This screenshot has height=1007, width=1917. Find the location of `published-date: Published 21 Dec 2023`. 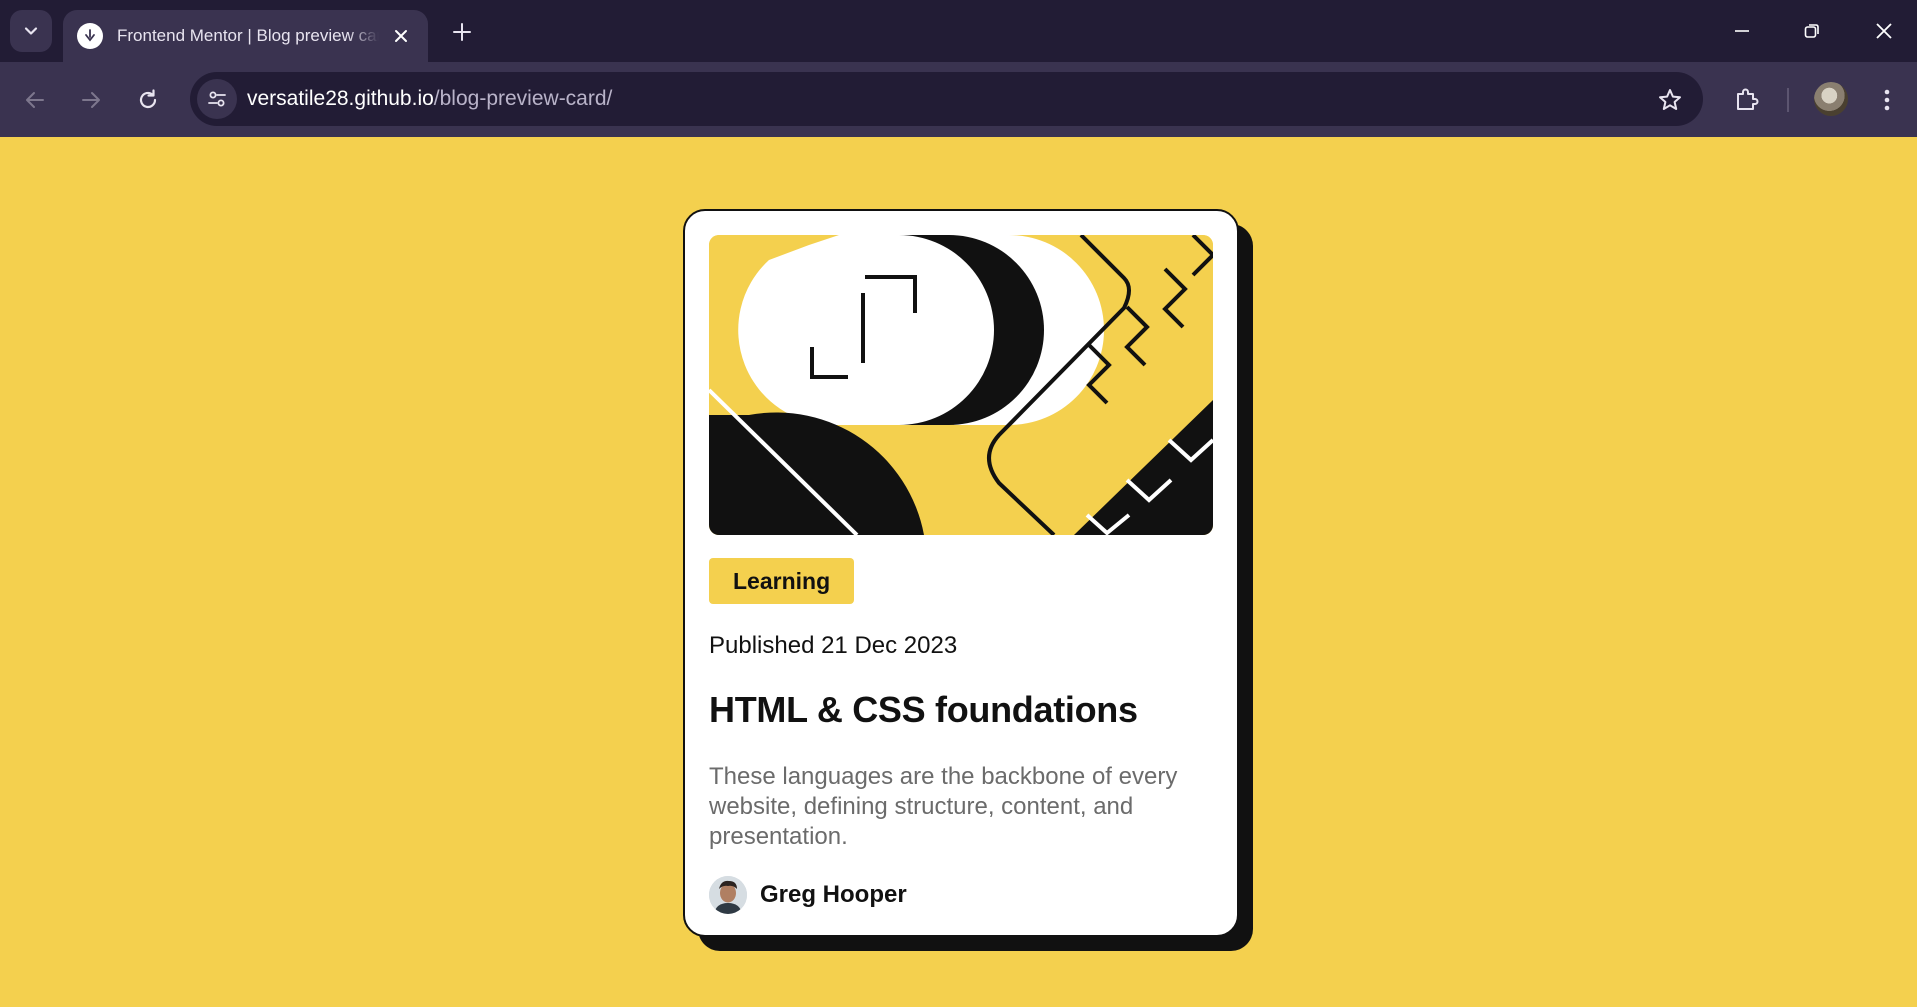

published-date: Published 21 Dec 2023 is located at coordinates (833, 645).